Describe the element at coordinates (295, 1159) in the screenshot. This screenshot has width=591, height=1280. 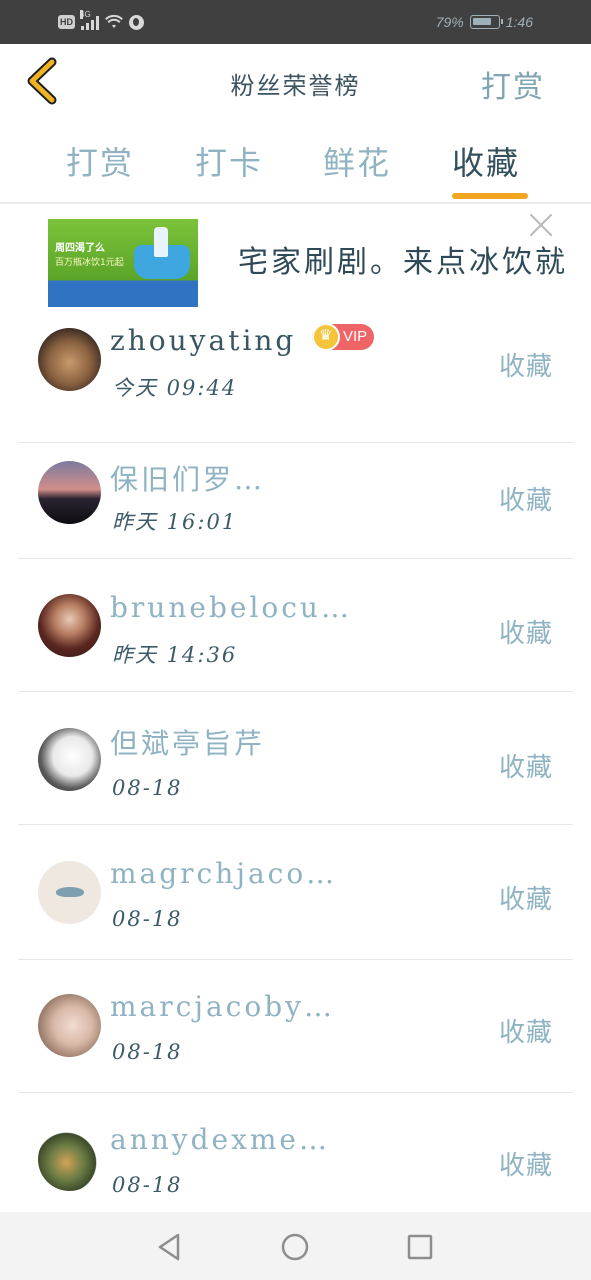
I see `list-item: annydexme… 08-18 收藏` at that location.